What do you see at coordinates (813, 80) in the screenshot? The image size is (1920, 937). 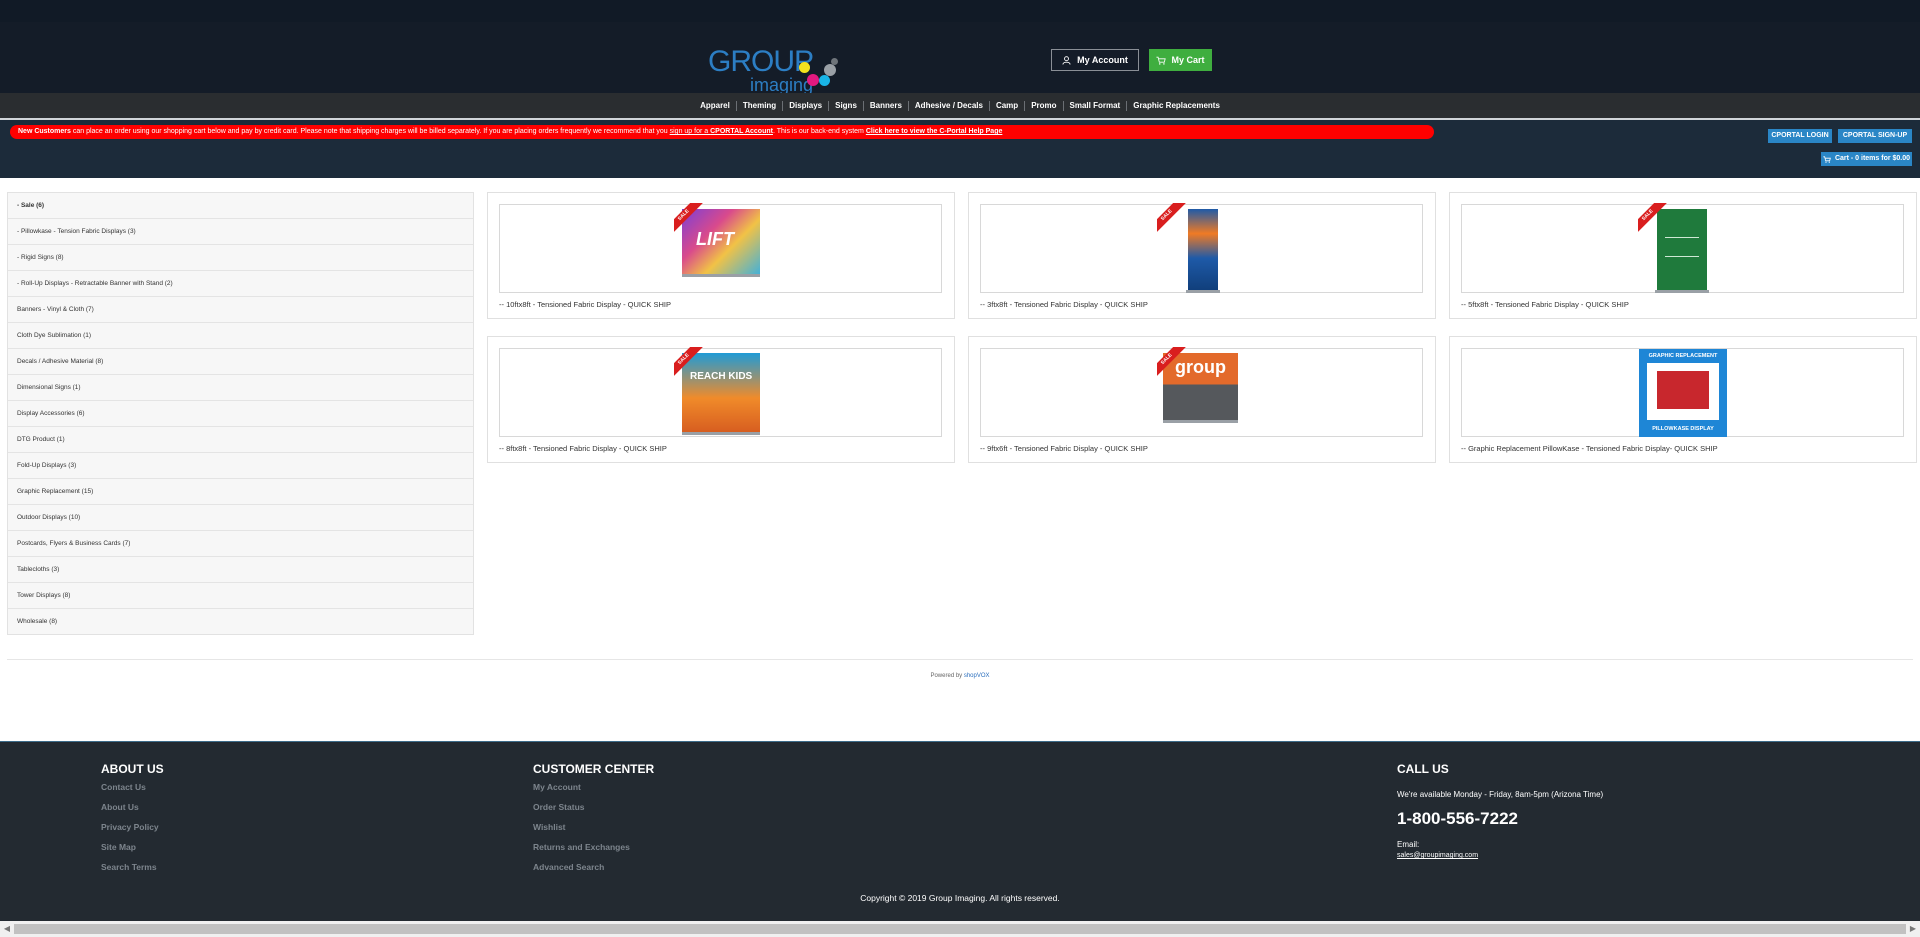 I see `logo-ball-magenta` at bounding box center [813, 80].